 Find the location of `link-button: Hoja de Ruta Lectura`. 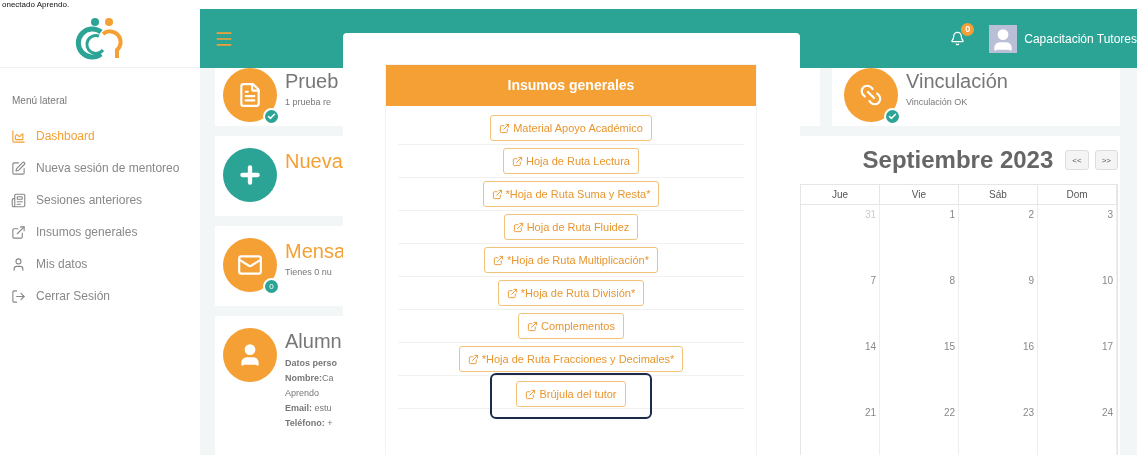

link-button: Hoja de Ruta Lectura is located at coordinates (571, 161).